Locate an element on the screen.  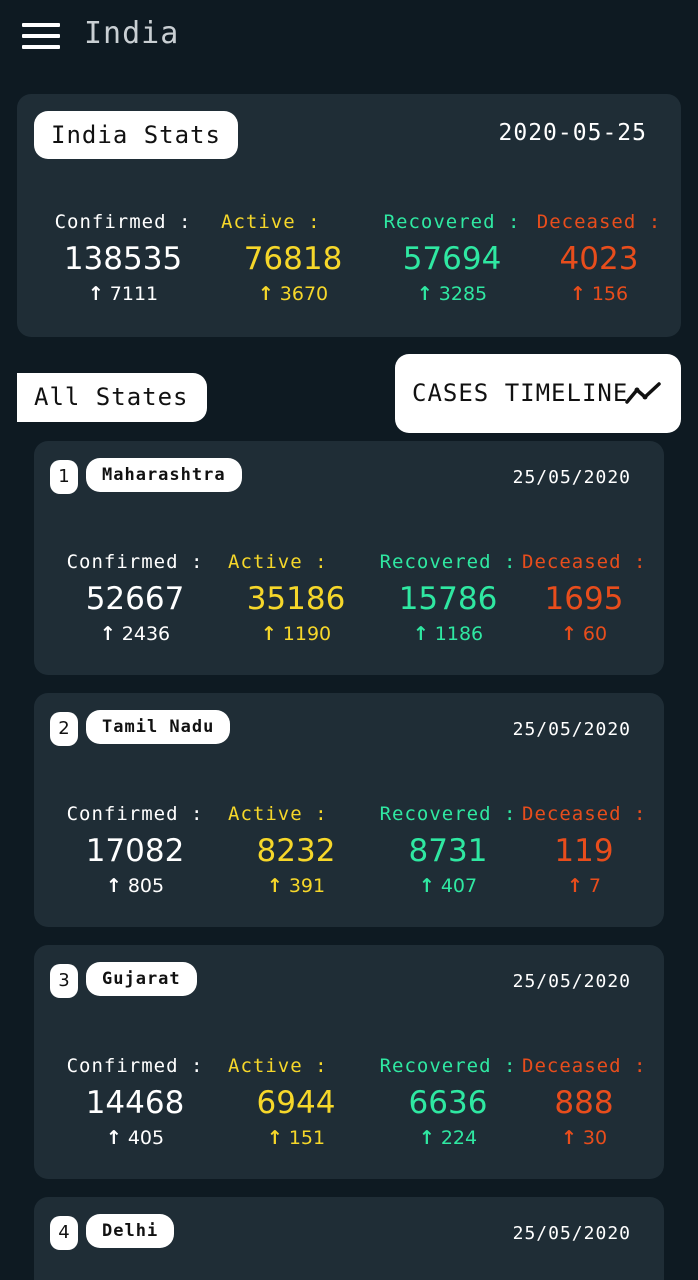
state-rank: 3 is located at coordinates (64, 981).